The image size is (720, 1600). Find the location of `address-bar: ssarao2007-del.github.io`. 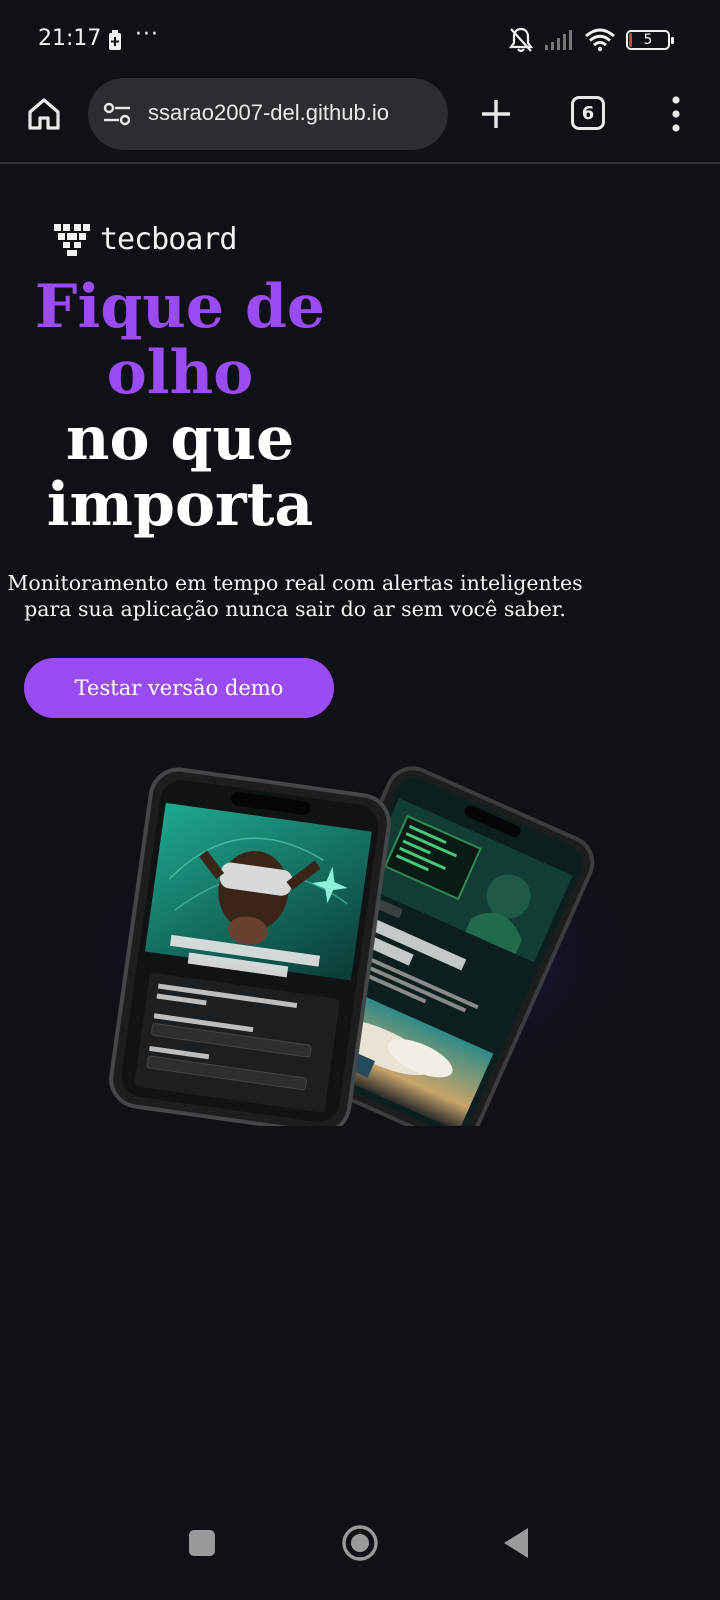

address-bar: ssarao2007-del.github.io is located at coordinates (268, 114).